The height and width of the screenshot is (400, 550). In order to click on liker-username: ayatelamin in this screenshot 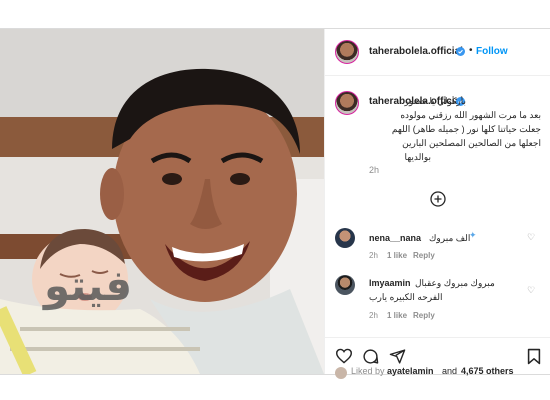, I will do `click(410, 371)`.